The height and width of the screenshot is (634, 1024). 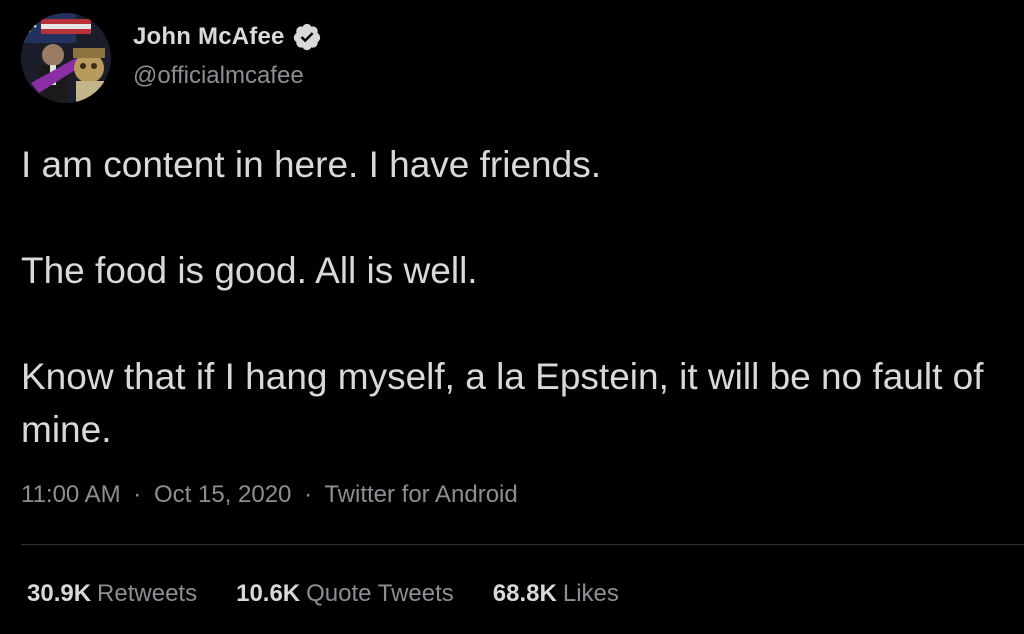 I want to click on quote-tweets-stat: 10.6K Quote Tweets, so click(x=345, y=594).